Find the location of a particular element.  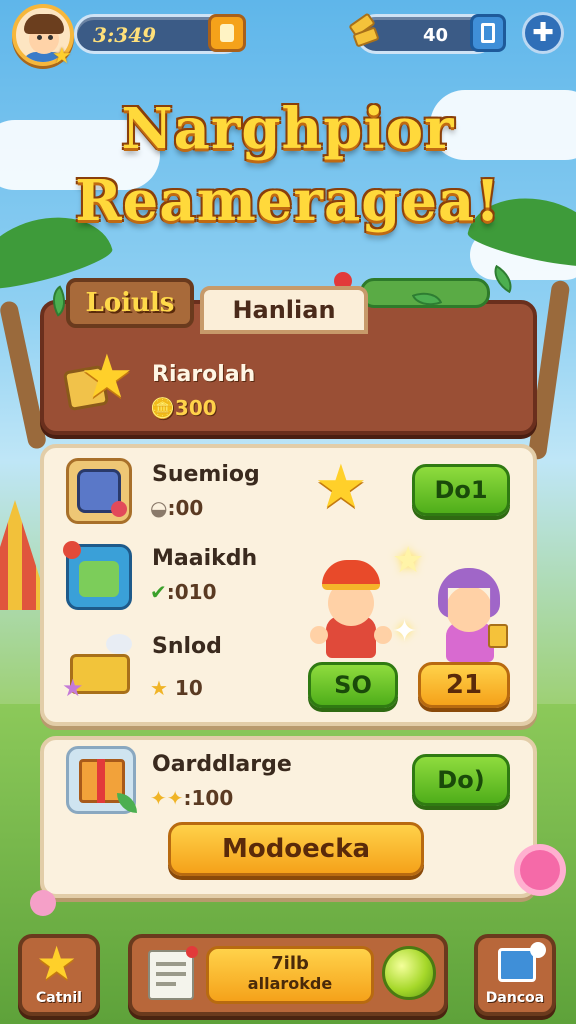

bottom-left-button: ★ Catnil is located at coordinates (59, 975).